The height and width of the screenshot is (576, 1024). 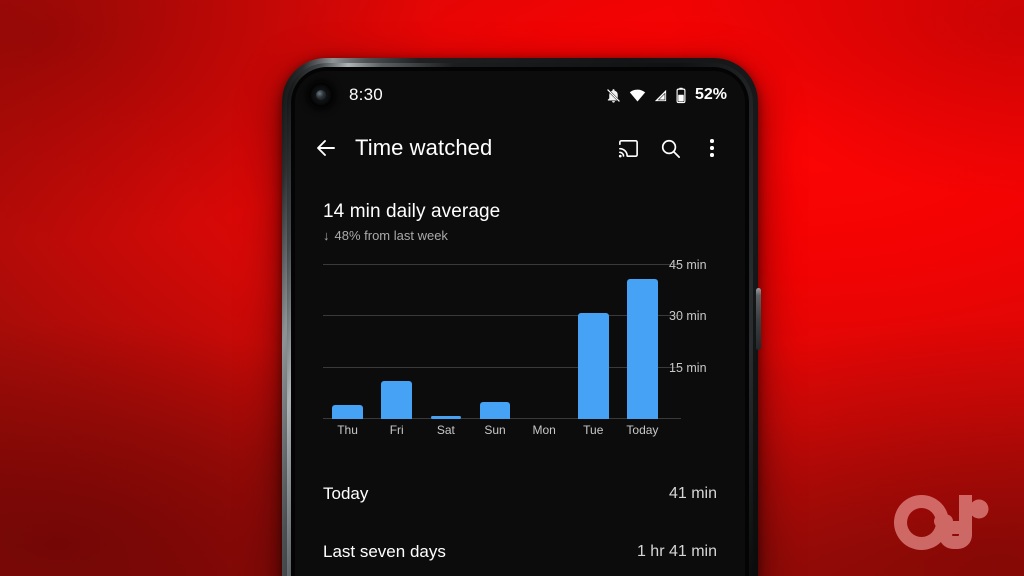 I want to click on list-item: Today 41 min, so click(x=520, y=494).